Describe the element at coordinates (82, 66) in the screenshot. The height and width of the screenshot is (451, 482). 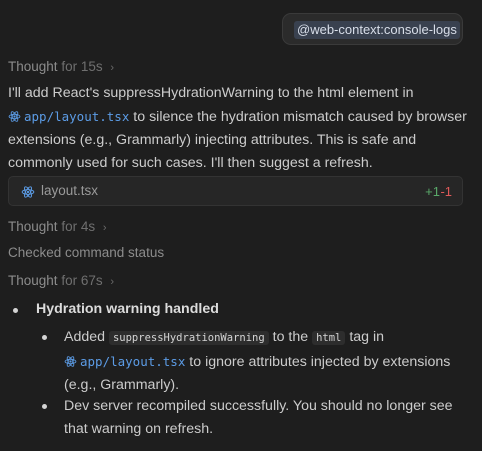
I see `thought-duration: for 15s` at that location.